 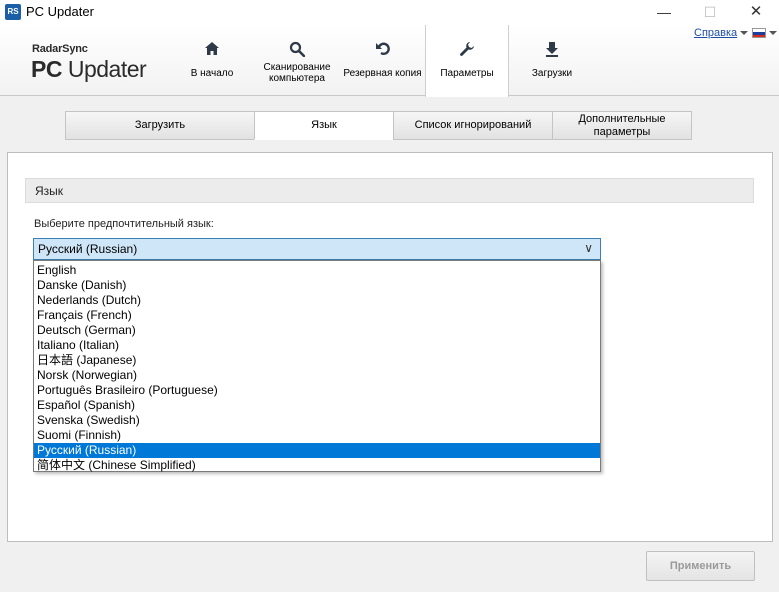 I want to click on undo-icon, so click(x=382, y=50).